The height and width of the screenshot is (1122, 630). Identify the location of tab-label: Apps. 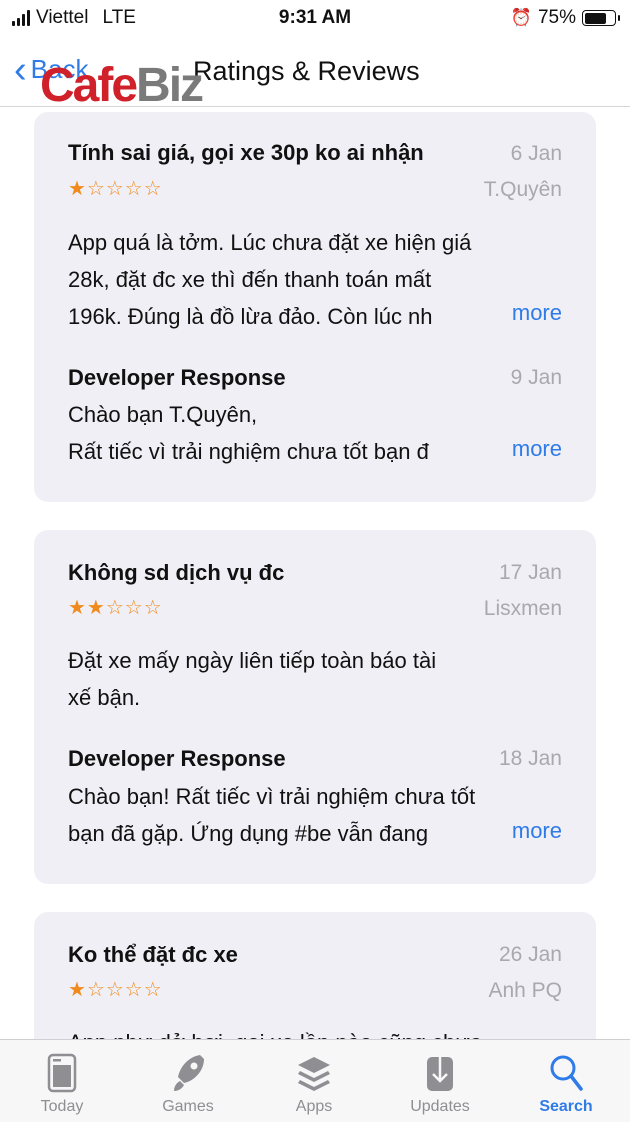
(314, 1106).